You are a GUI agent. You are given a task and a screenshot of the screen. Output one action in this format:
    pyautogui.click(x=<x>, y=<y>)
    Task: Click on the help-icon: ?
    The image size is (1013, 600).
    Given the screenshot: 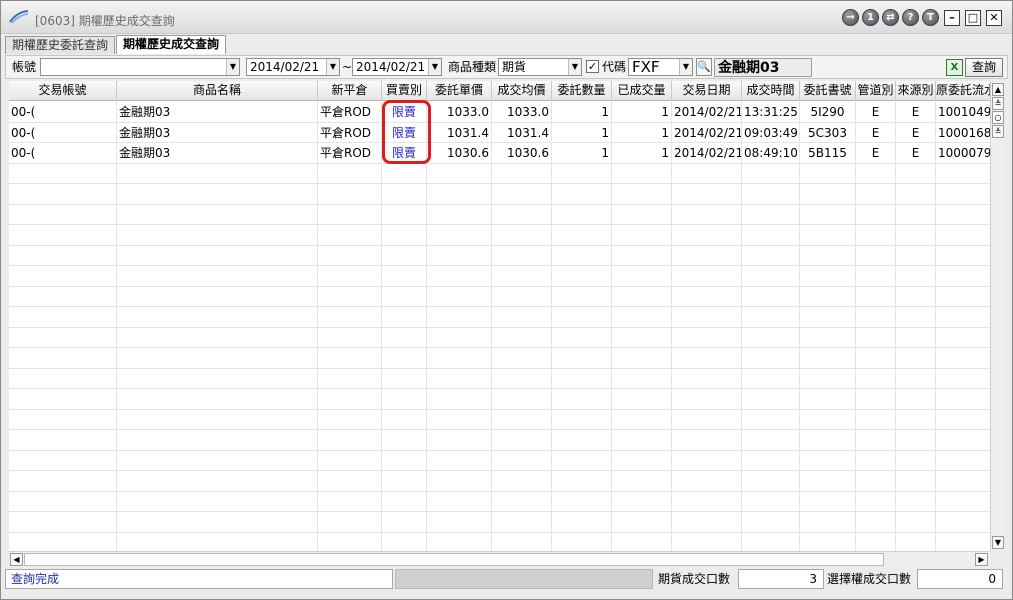 What is the action you would take?
    pyautogui.click(x=910, y=17)
    